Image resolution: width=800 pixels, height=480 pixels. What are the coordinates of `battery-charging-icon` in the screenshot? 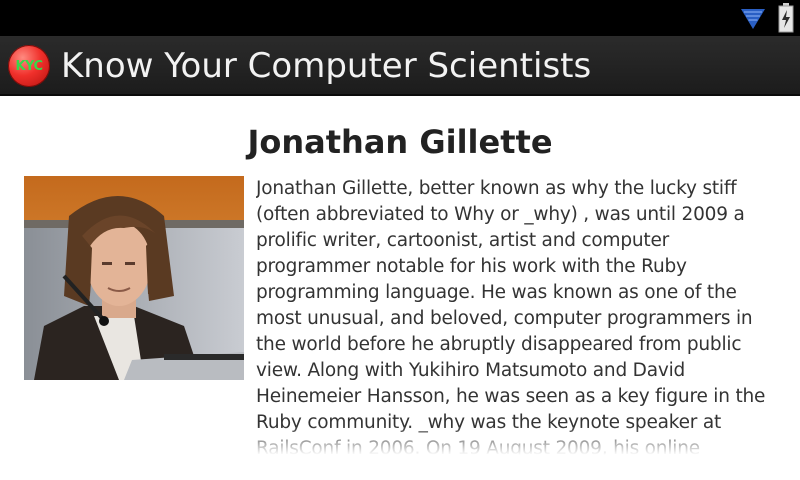 It's located at (786, 18).